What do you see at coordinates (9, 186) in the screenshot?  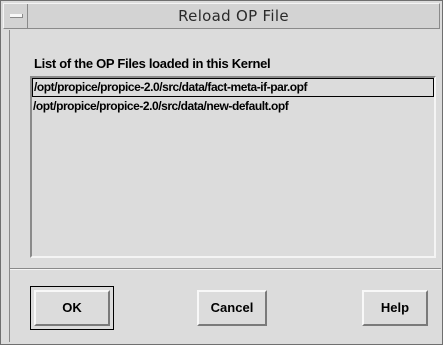 I see `frame-edge` at bounding box center [9, 186].